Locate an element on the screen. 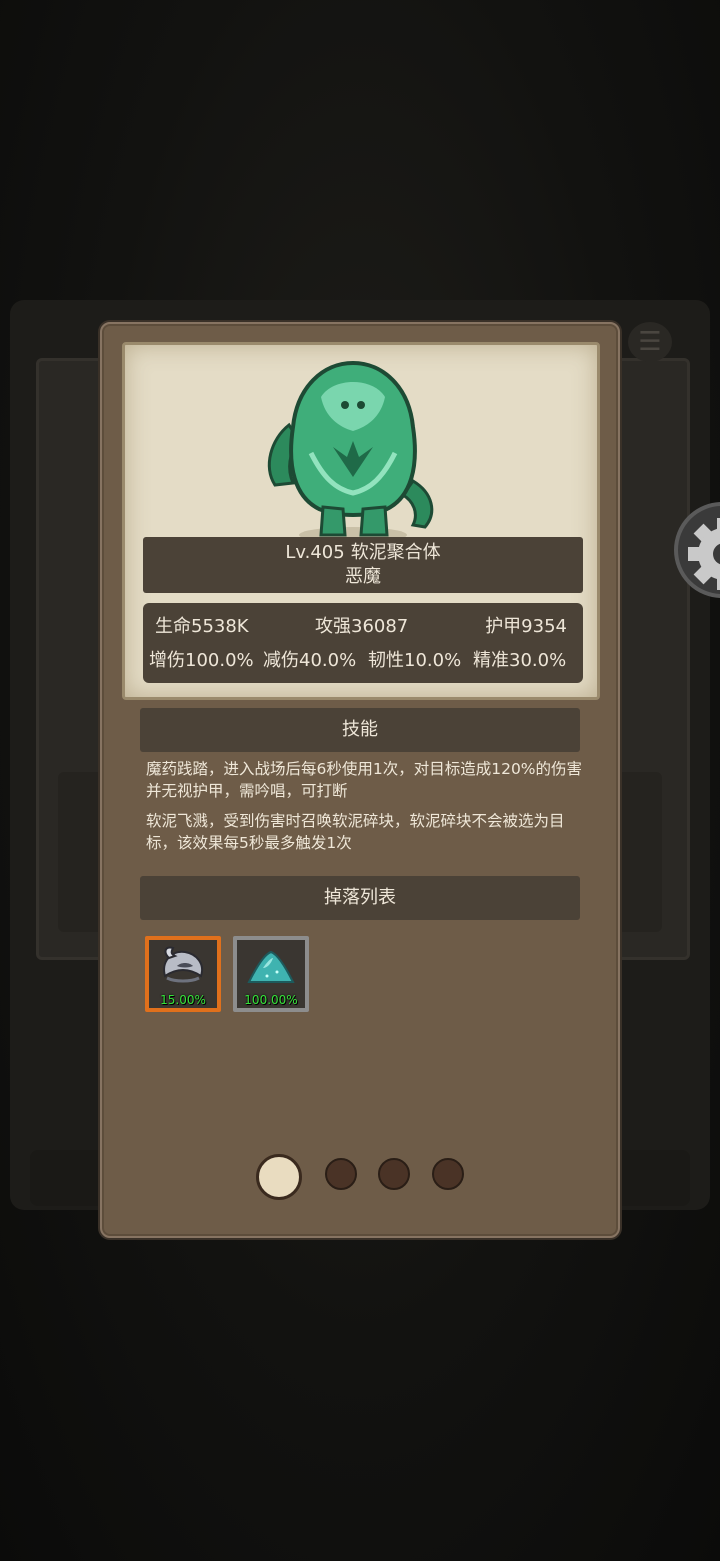 Image resolution: width=720 pixels, height=1561 pixels. monster-name-line: Lv.405 软泥聚合体 is located at coordinates (363, 553).